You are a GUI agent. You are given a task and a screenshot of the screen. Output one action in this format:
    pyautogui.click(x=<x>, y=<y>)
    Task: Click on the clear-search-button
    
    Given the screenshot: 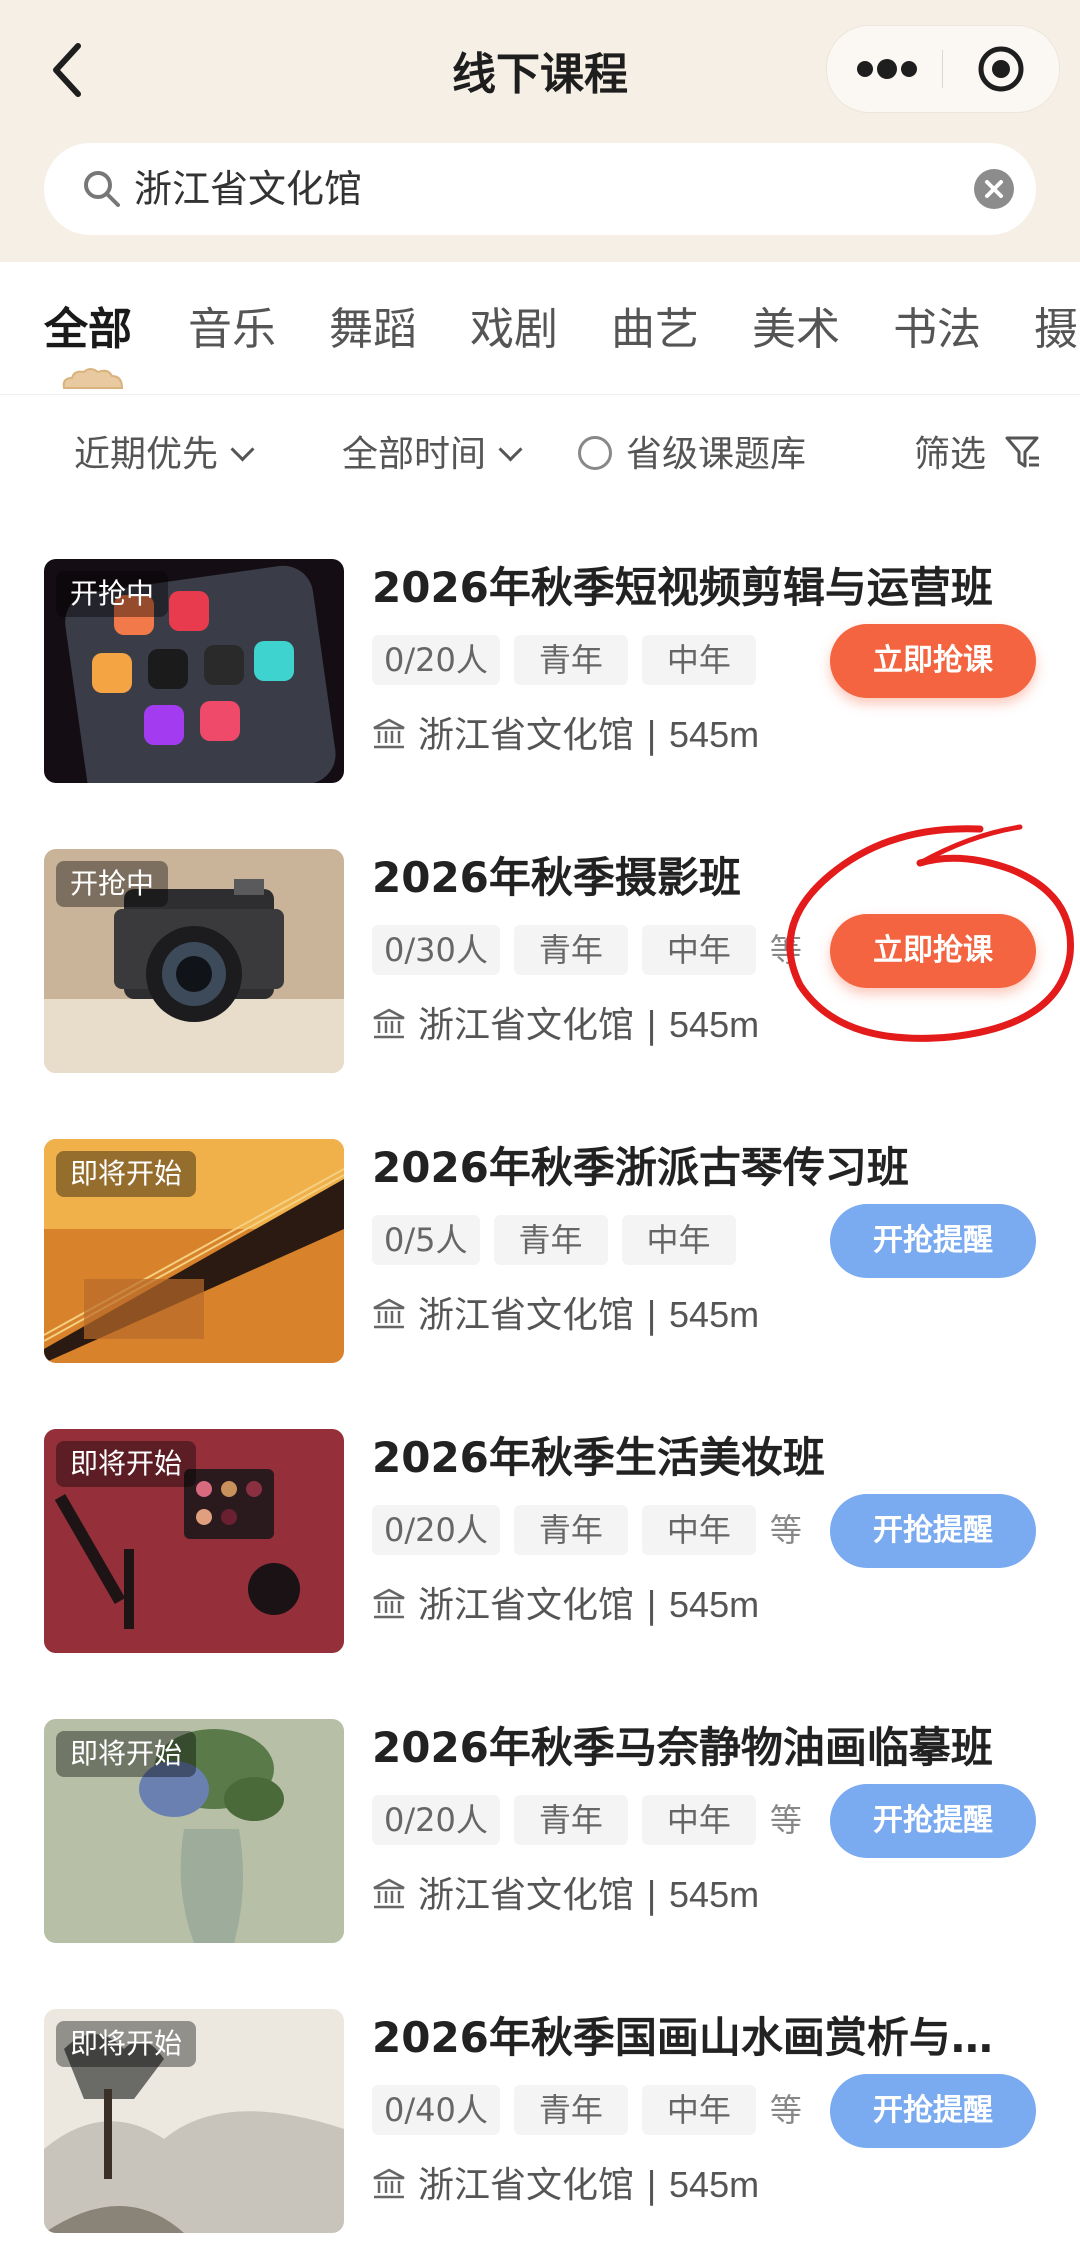 What is the action you would take?
    pyautogui.click(x=994, y=189)
    